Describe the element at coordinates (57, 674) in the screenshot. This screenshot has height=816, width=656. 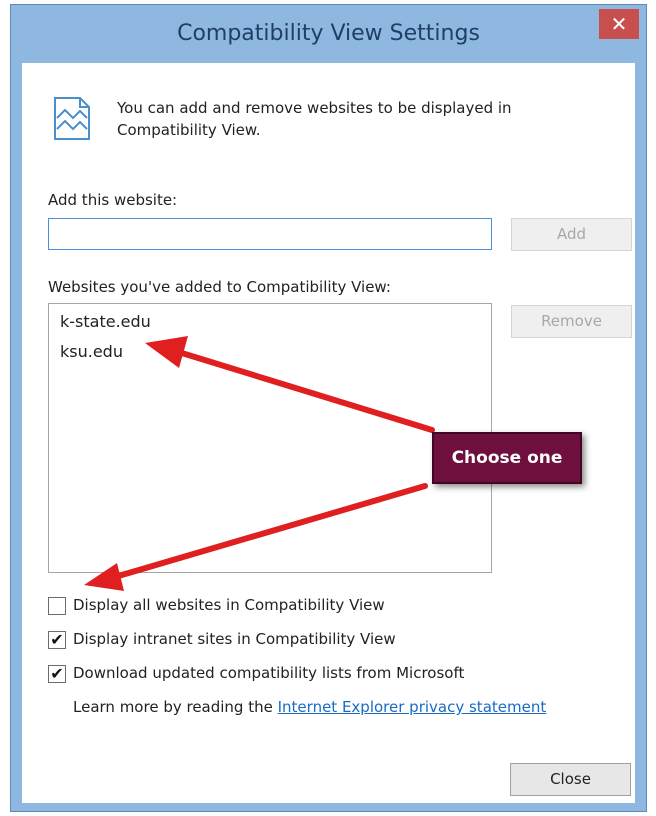
I see `download-lists-checkbox: ✔` at that location.